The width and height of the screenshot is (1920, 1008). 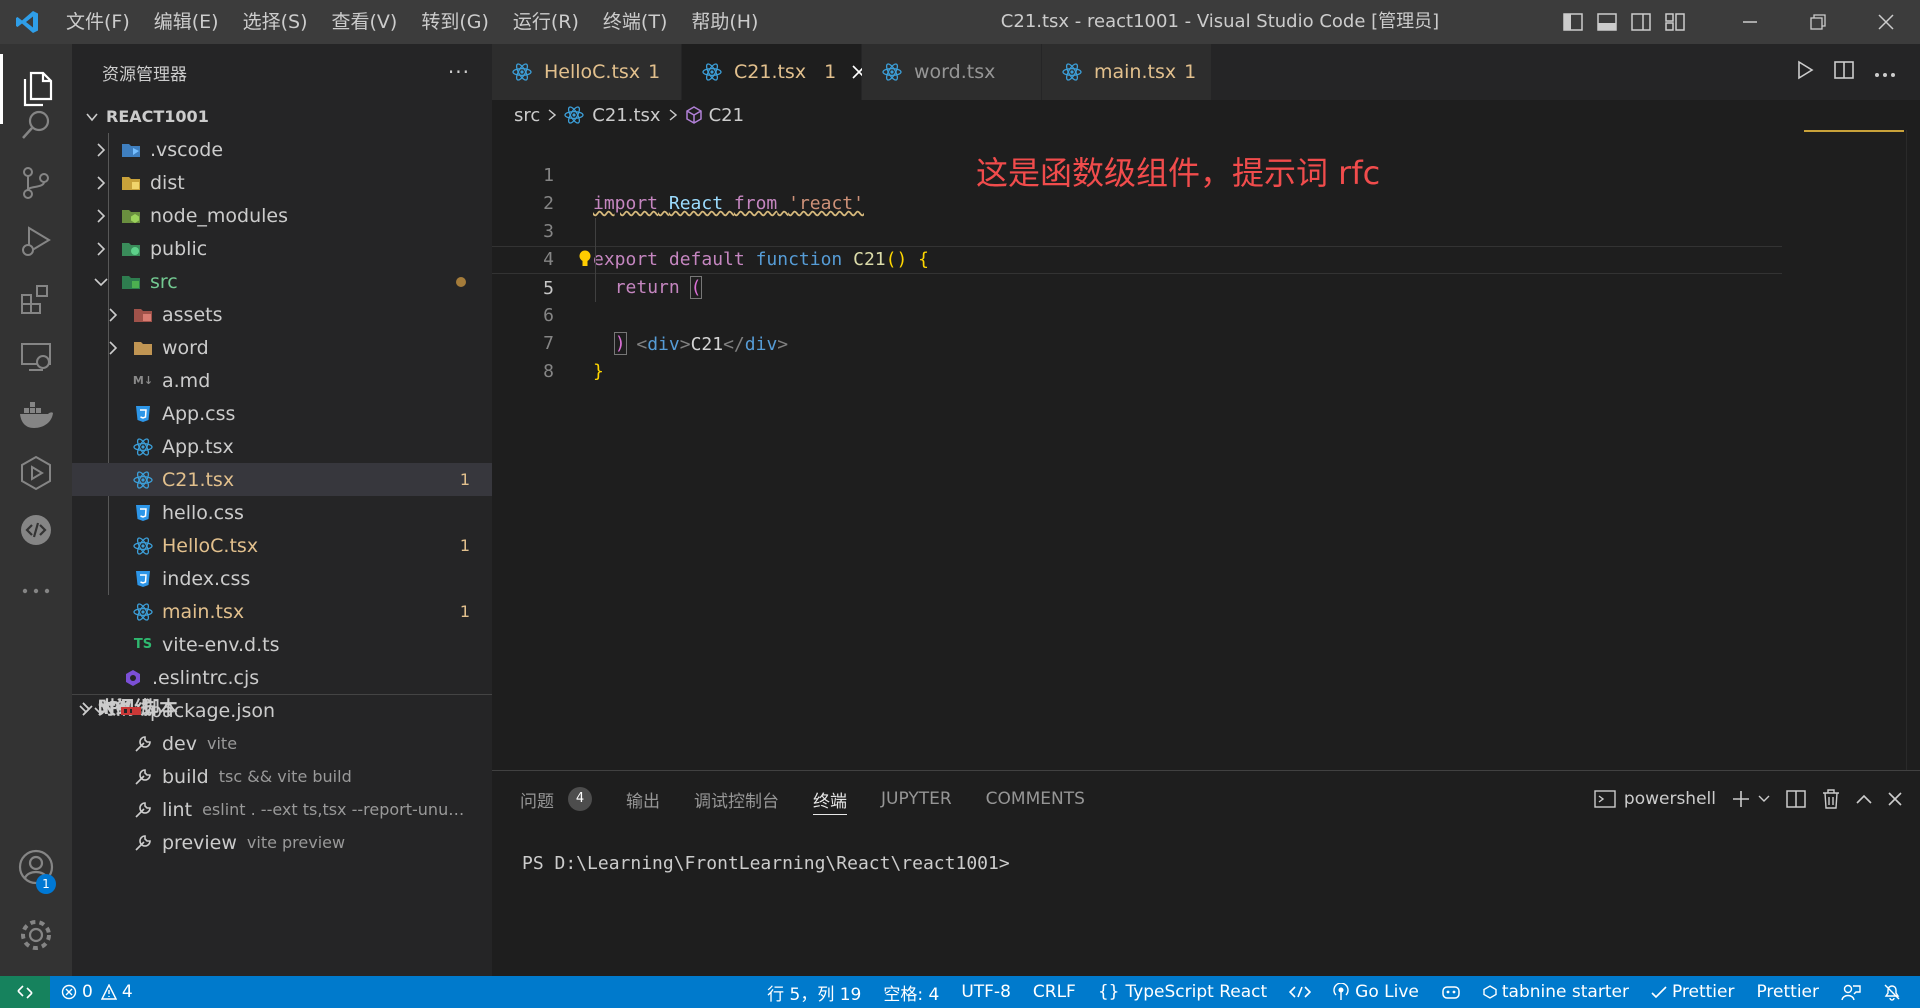 I want to click on tree-file-vite-env: TS vite-env.d.ts, so click(x=282, y=644).